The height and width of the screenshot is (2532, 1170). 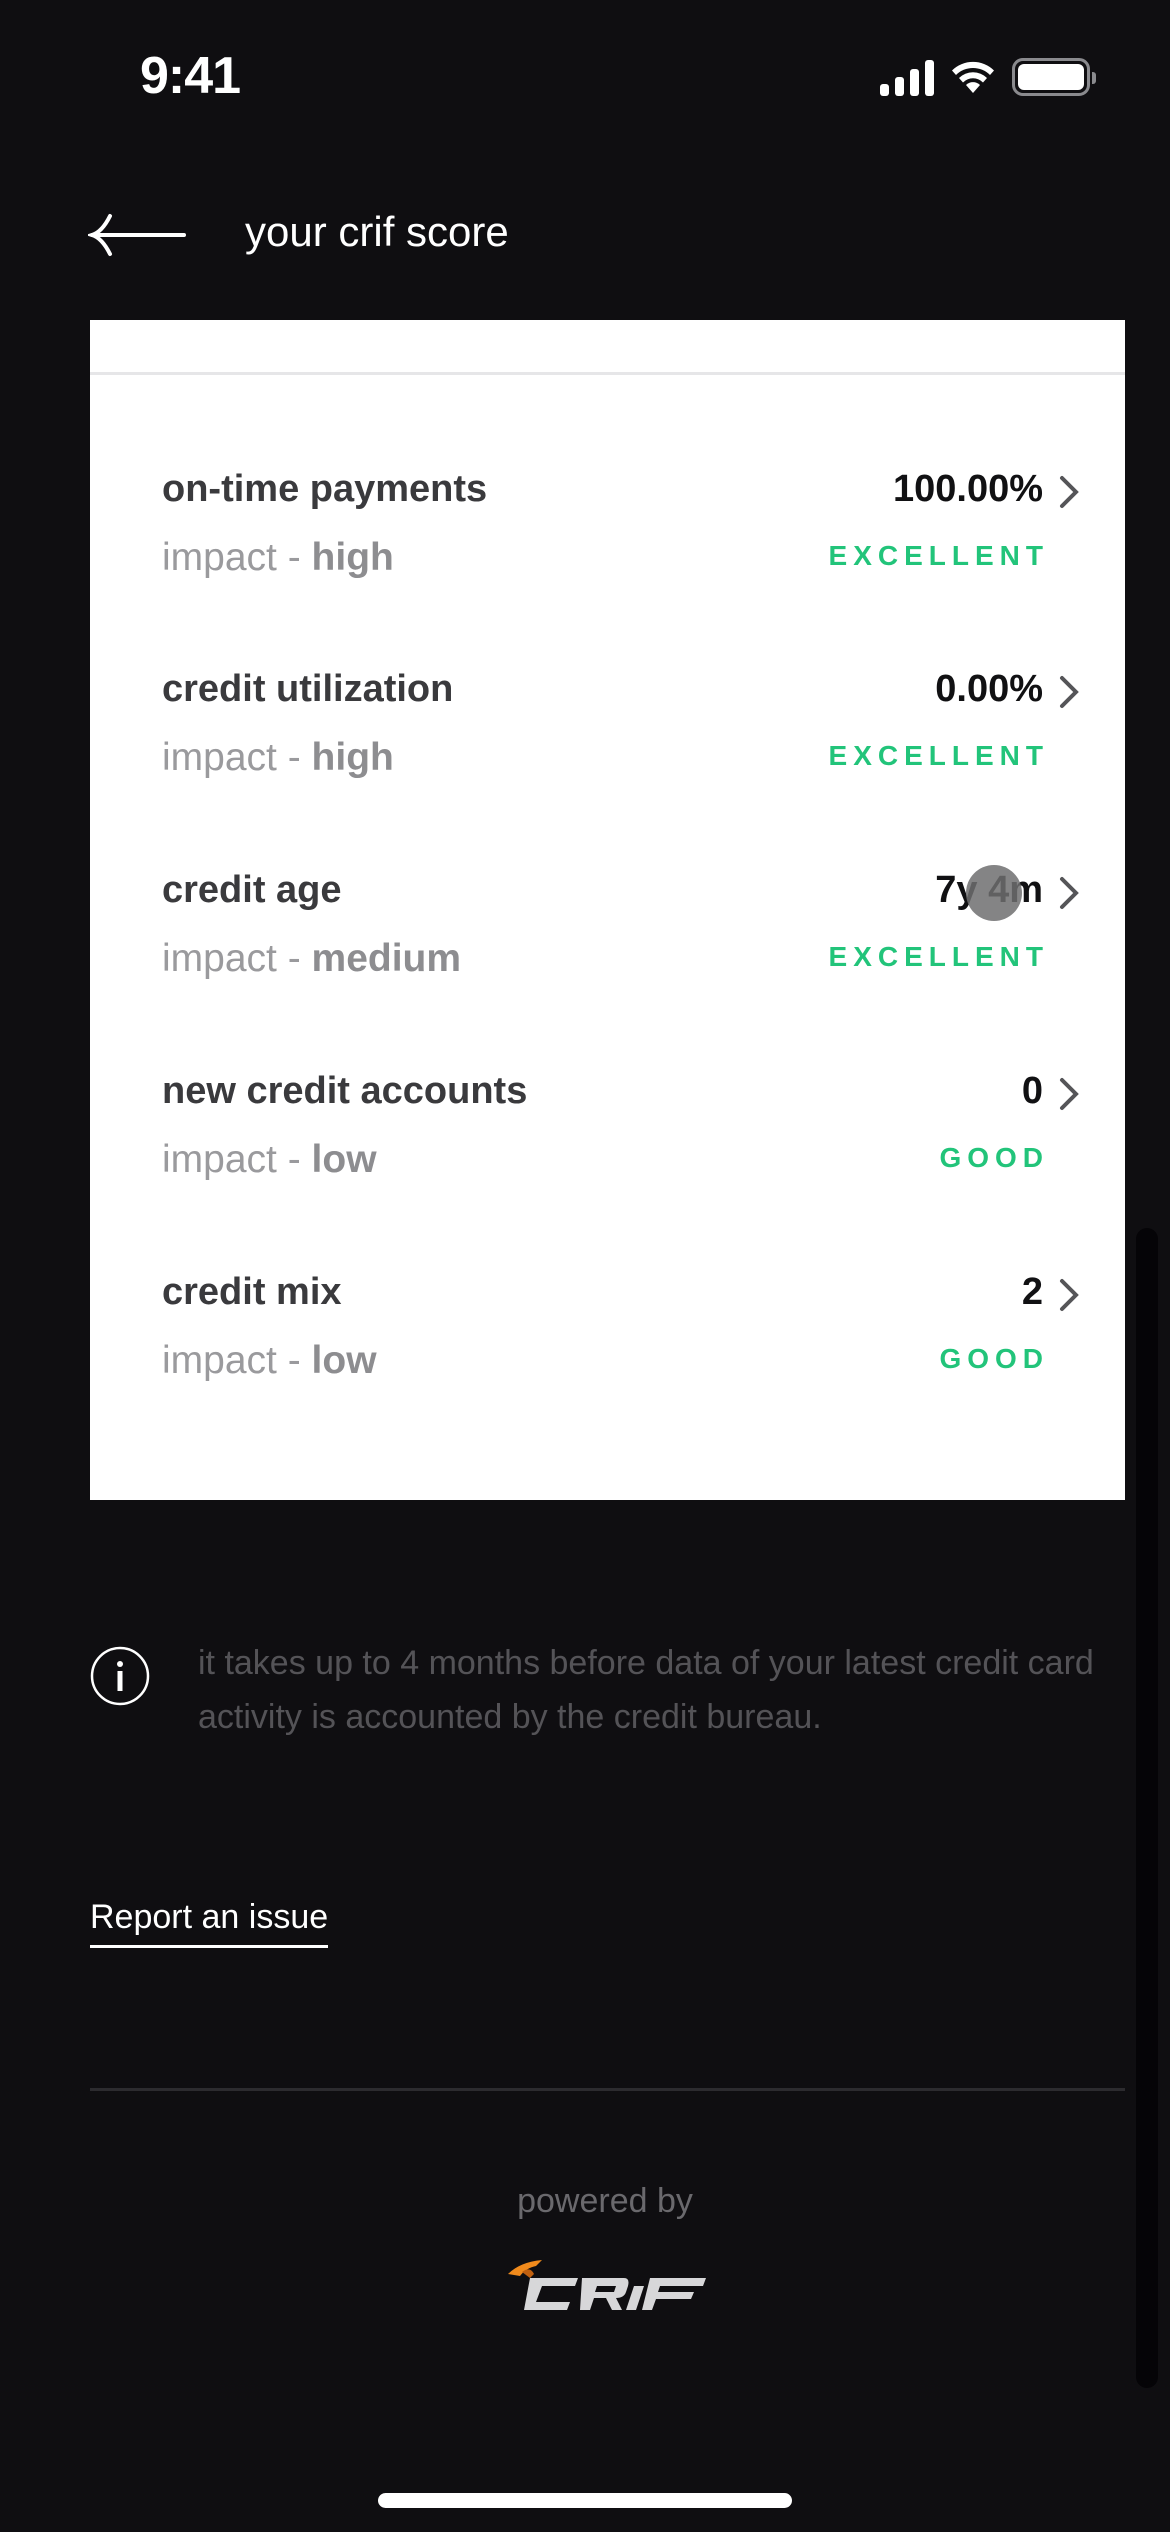 What do you see at coordinates (252, 890) in the screenshot?
I see `factor-name: credit age` at bounding box center [252, 890].